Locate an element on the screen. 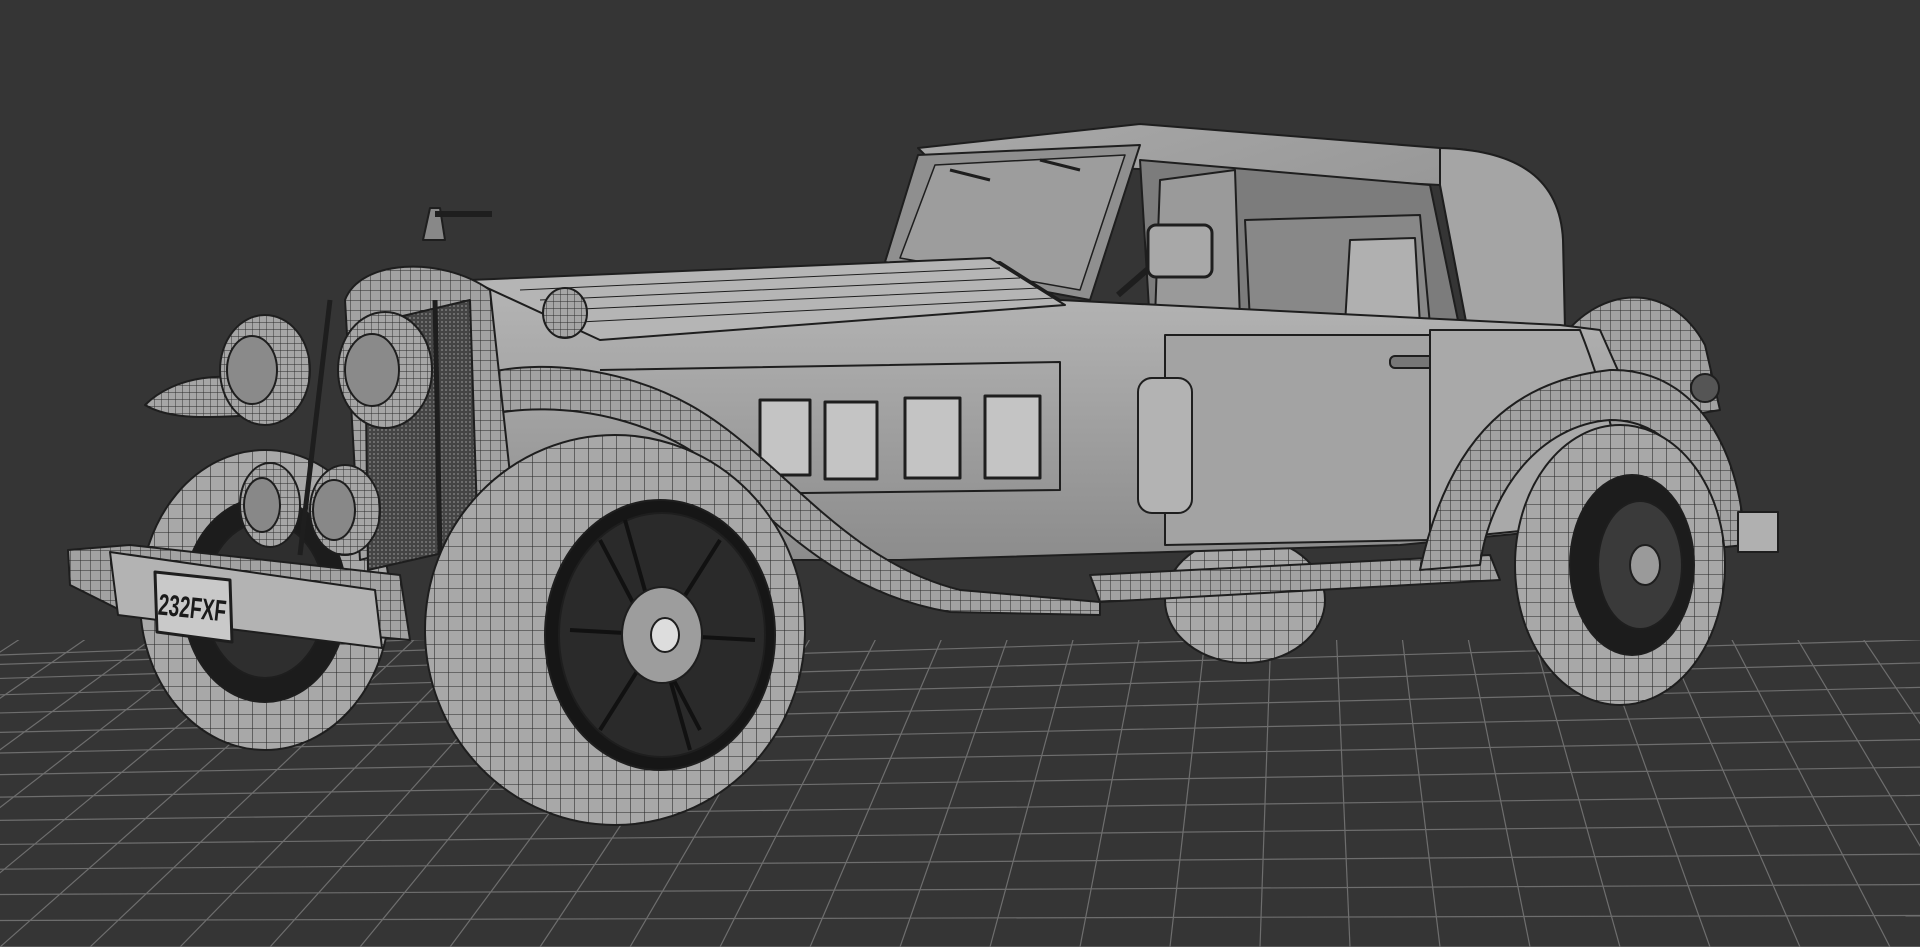  license-plate: 232FXF is located at coordinates (193, 607).